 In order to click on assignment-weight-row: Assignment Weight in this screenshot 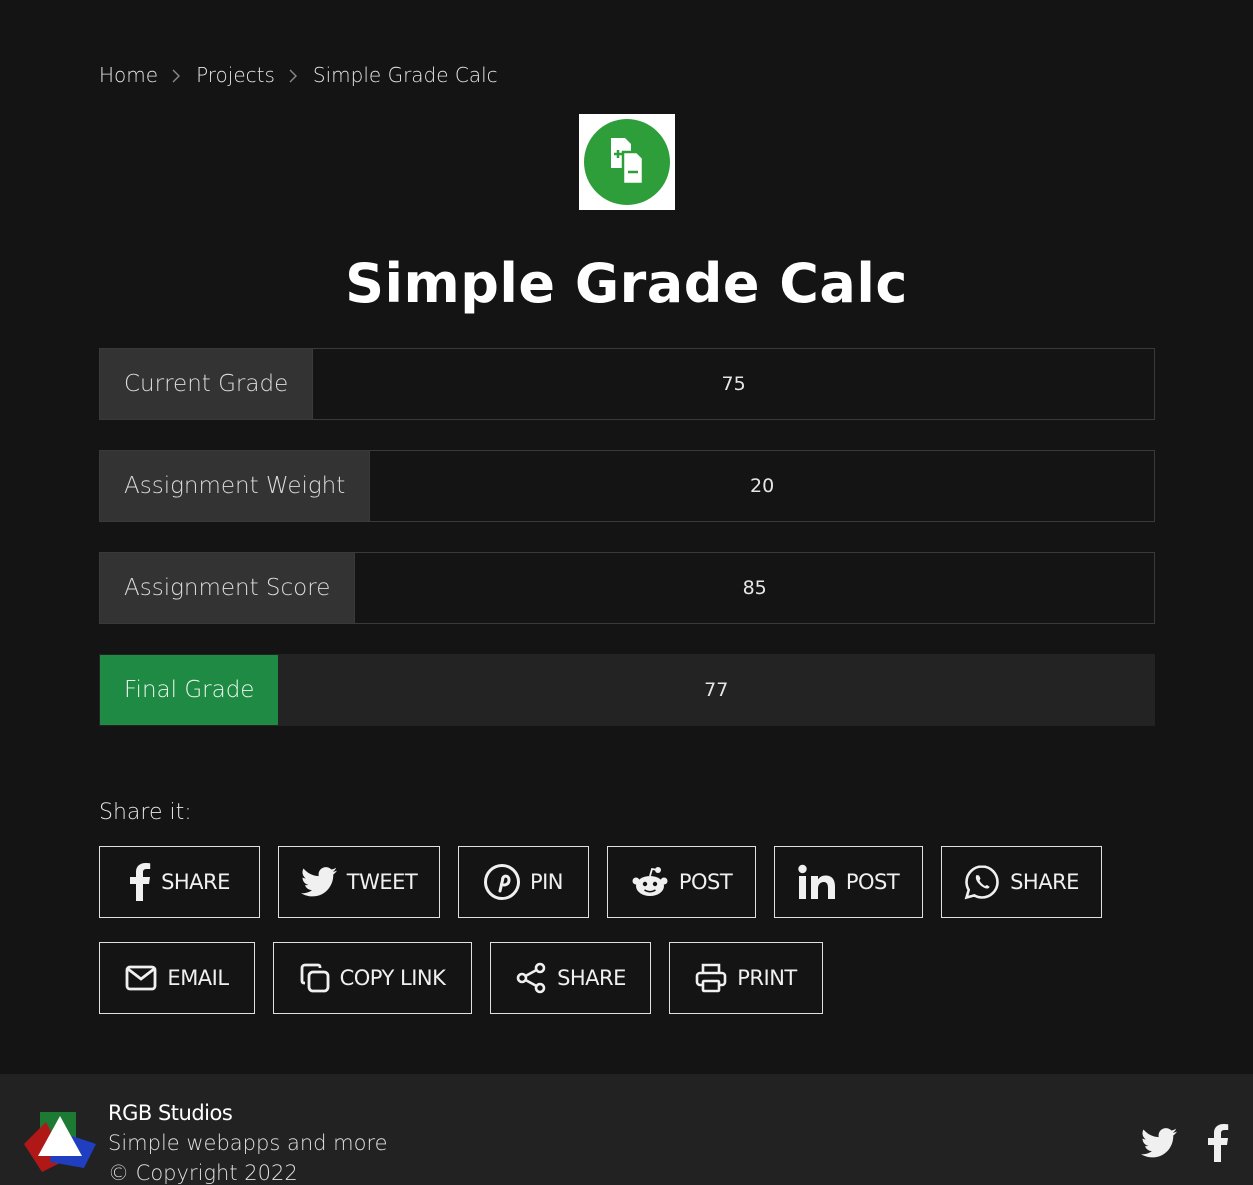, I will do `click(627, 486)`.